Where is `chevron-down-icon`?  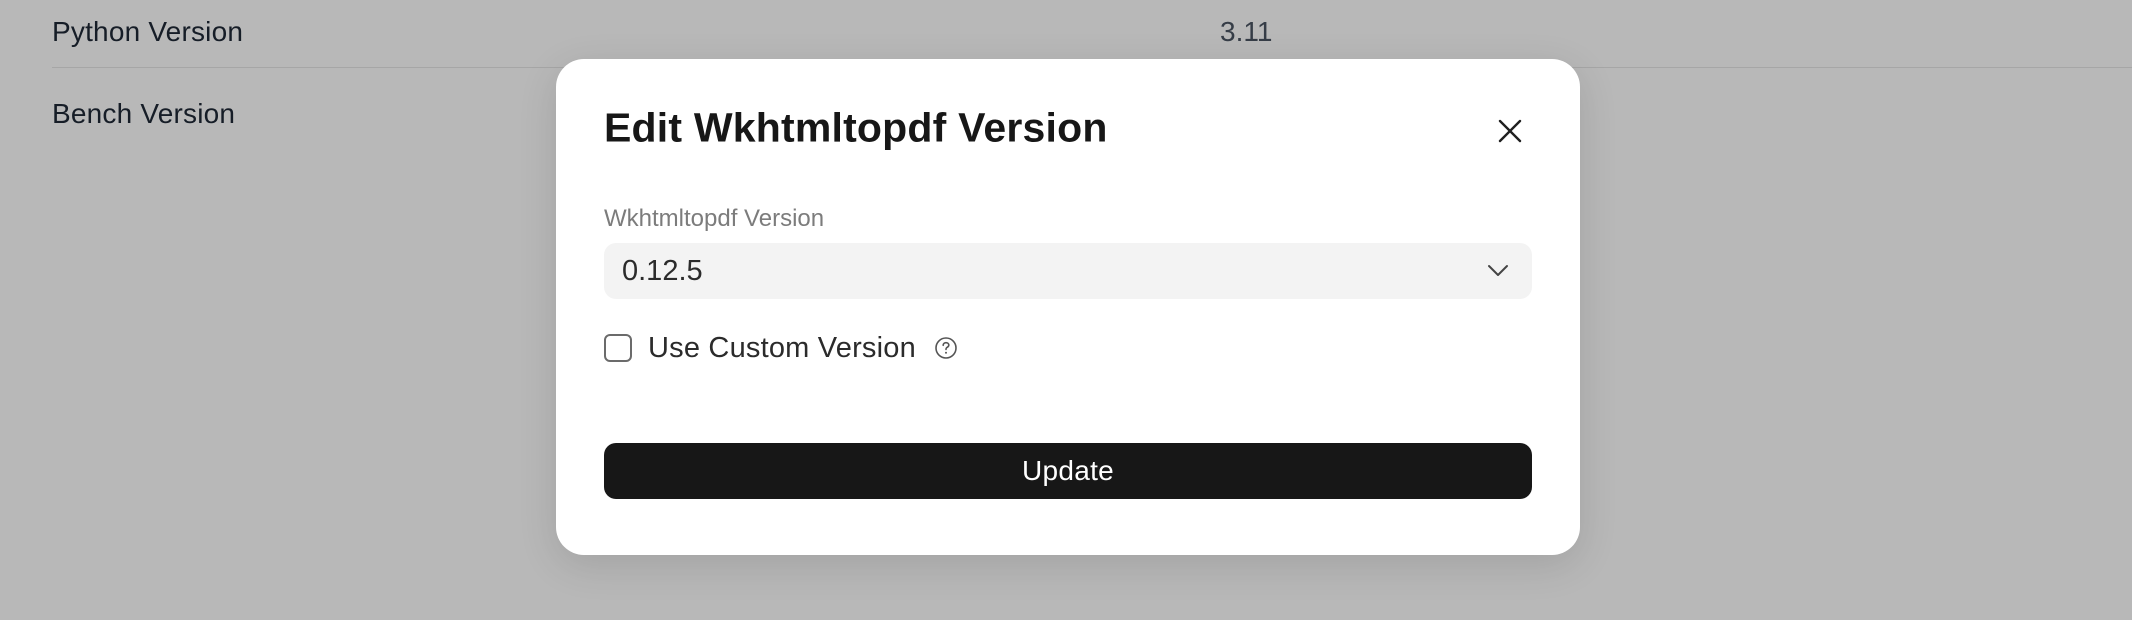 chevron-down-icon is located at coordinates (1498, 271).